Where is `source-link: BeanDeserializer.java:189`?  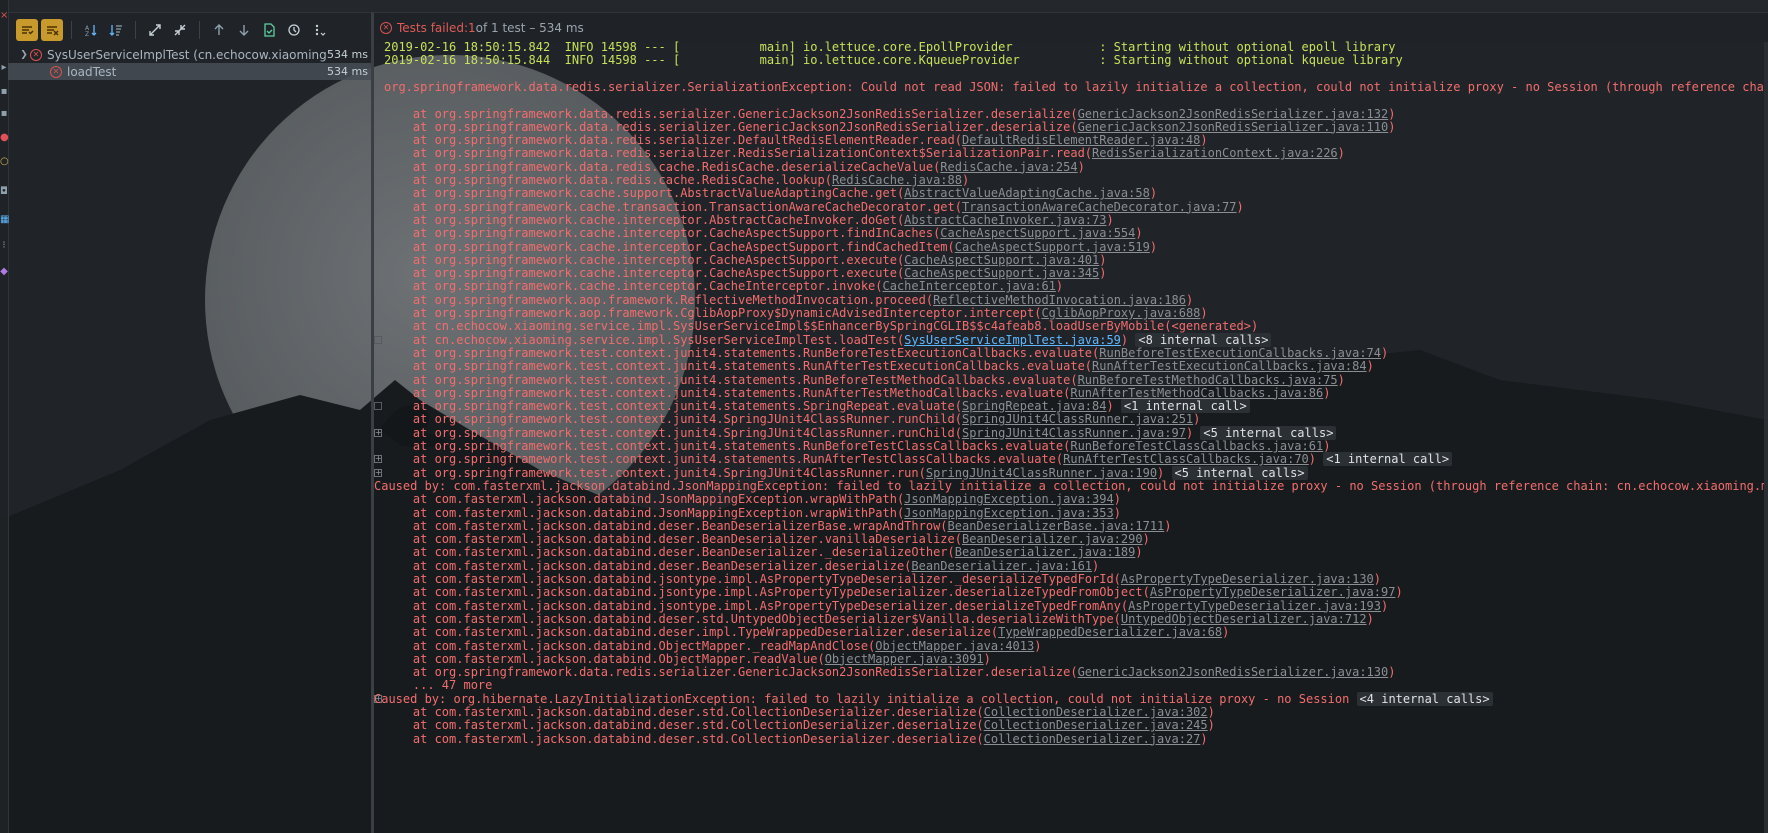 source-link: BeanDeserializer.java:189 is located at coordinates (1045, 552).